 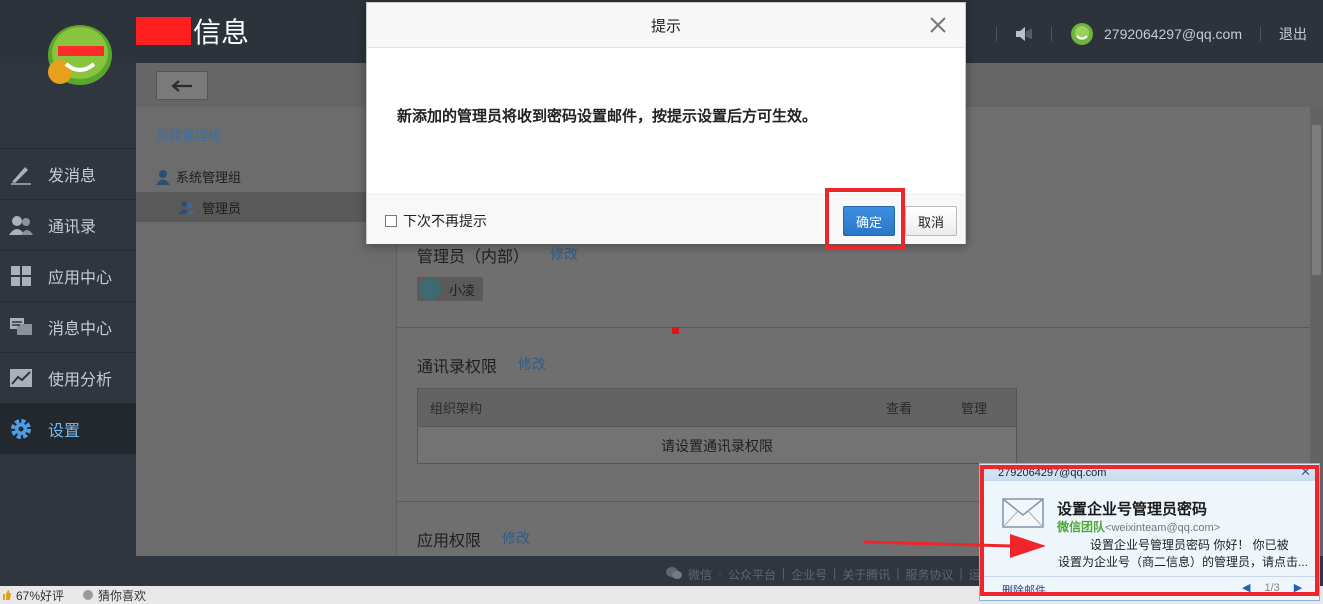 What do you see at coordinates (80, 55) in the screenshot?
I see `app-logo` at bounding box center [80, 55].